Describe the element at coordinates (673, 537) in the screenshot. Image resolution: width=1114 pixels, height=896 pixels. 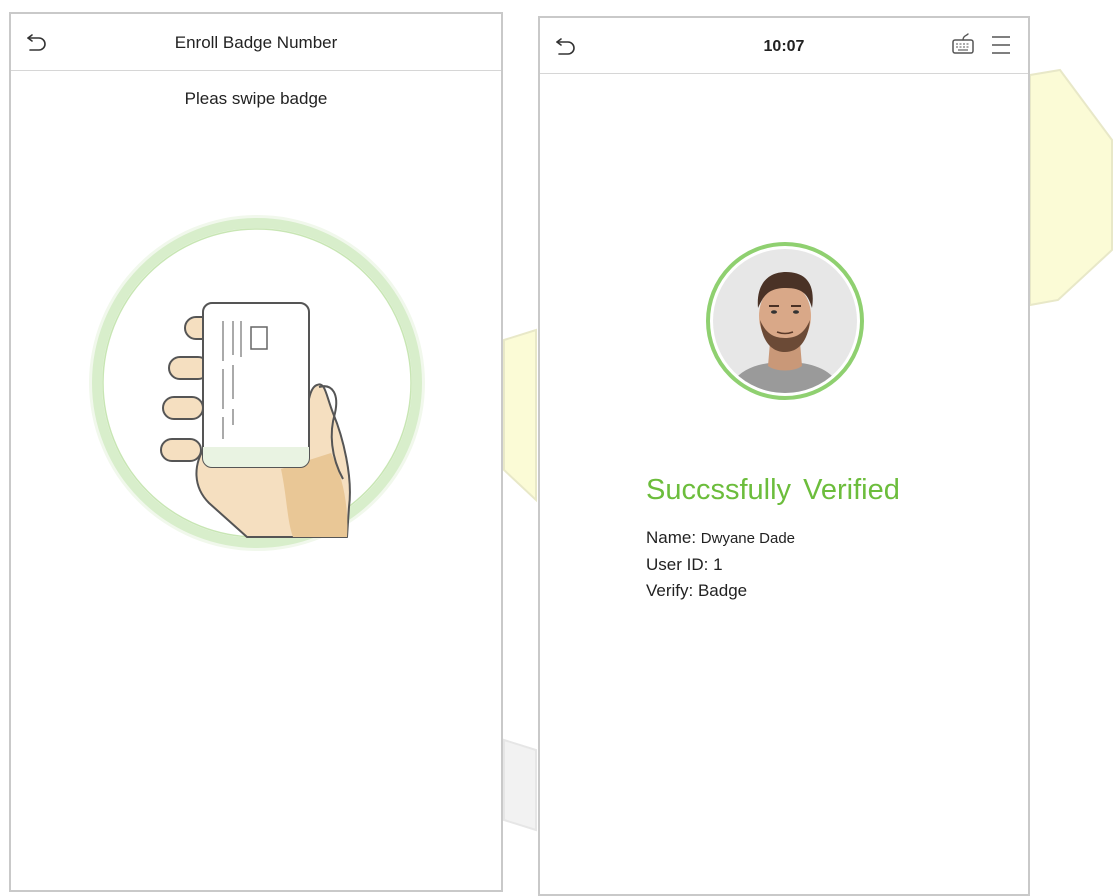
I see `name-label: Name:` at that location.